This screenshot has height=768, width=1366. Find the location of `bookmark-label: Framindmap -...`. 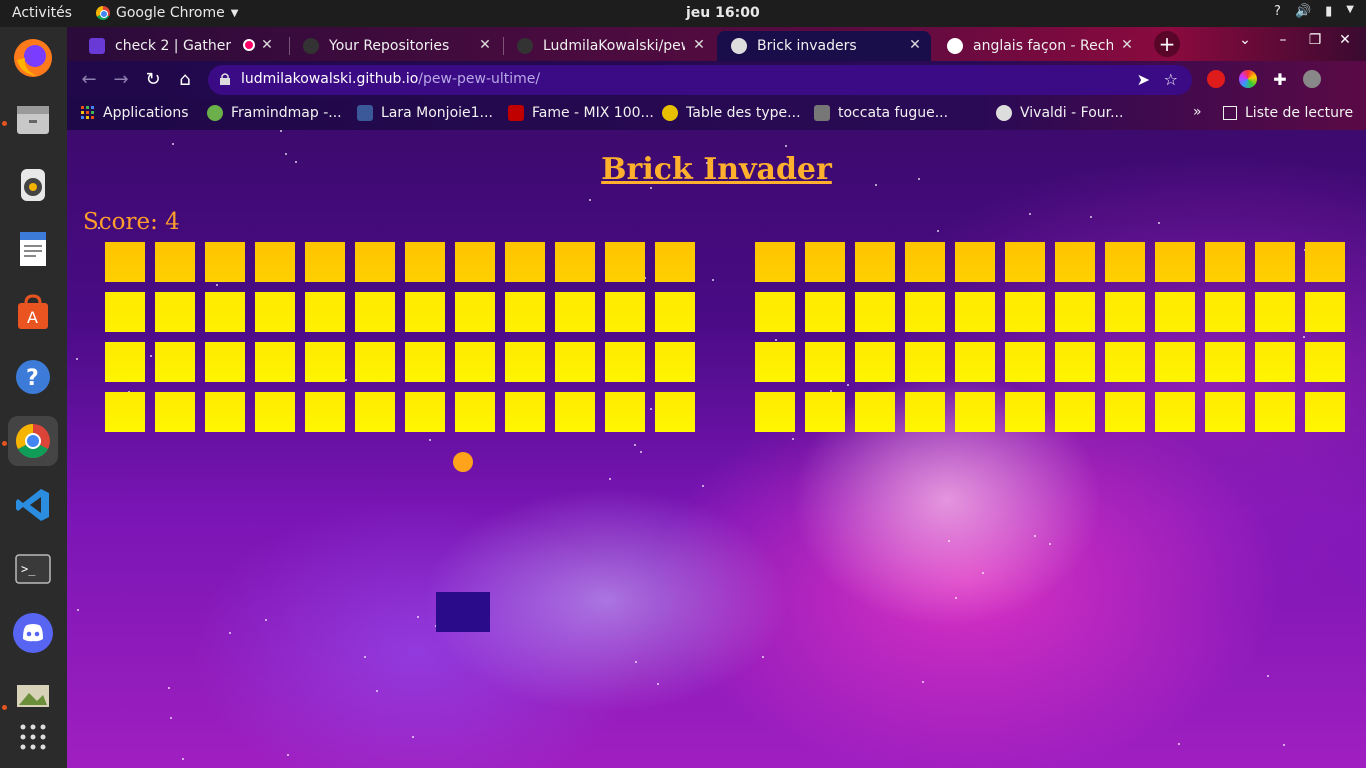

bookmark-label: Framindmap -... is located at coordinates (286, 113).